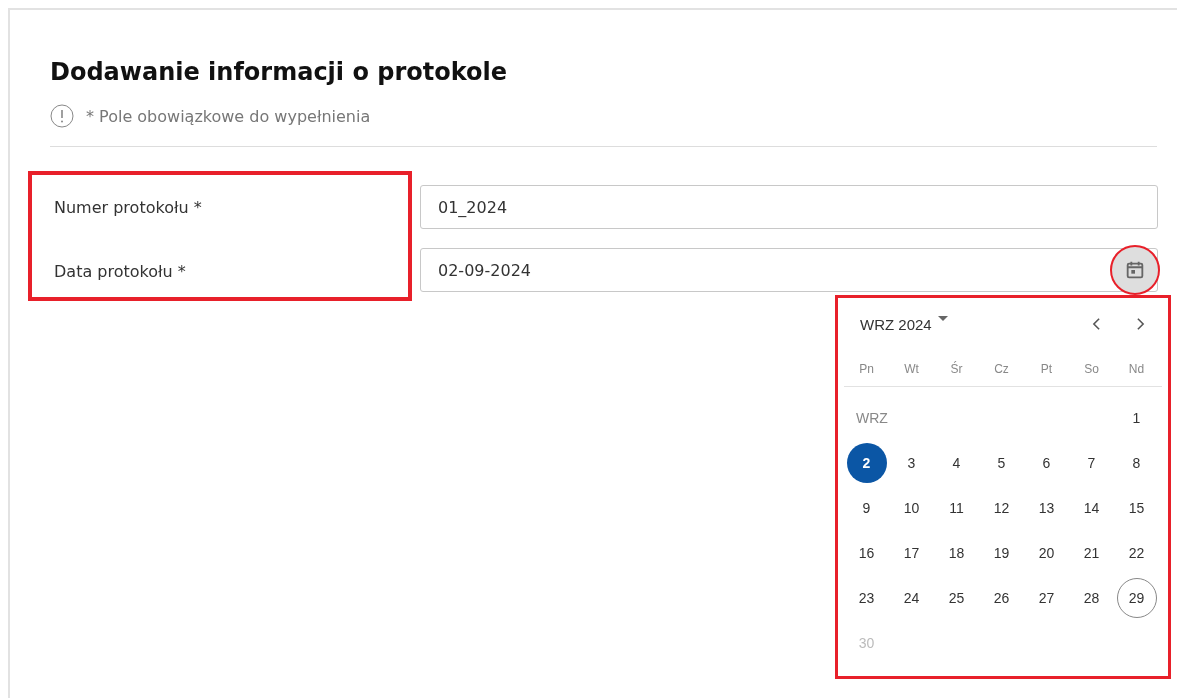 This screenshot has height=698, width=1177. What do you see at coordinates (1001, 507) in the screenshot?
I see `calendar-day: 12` at bounding box center [1001, 507].